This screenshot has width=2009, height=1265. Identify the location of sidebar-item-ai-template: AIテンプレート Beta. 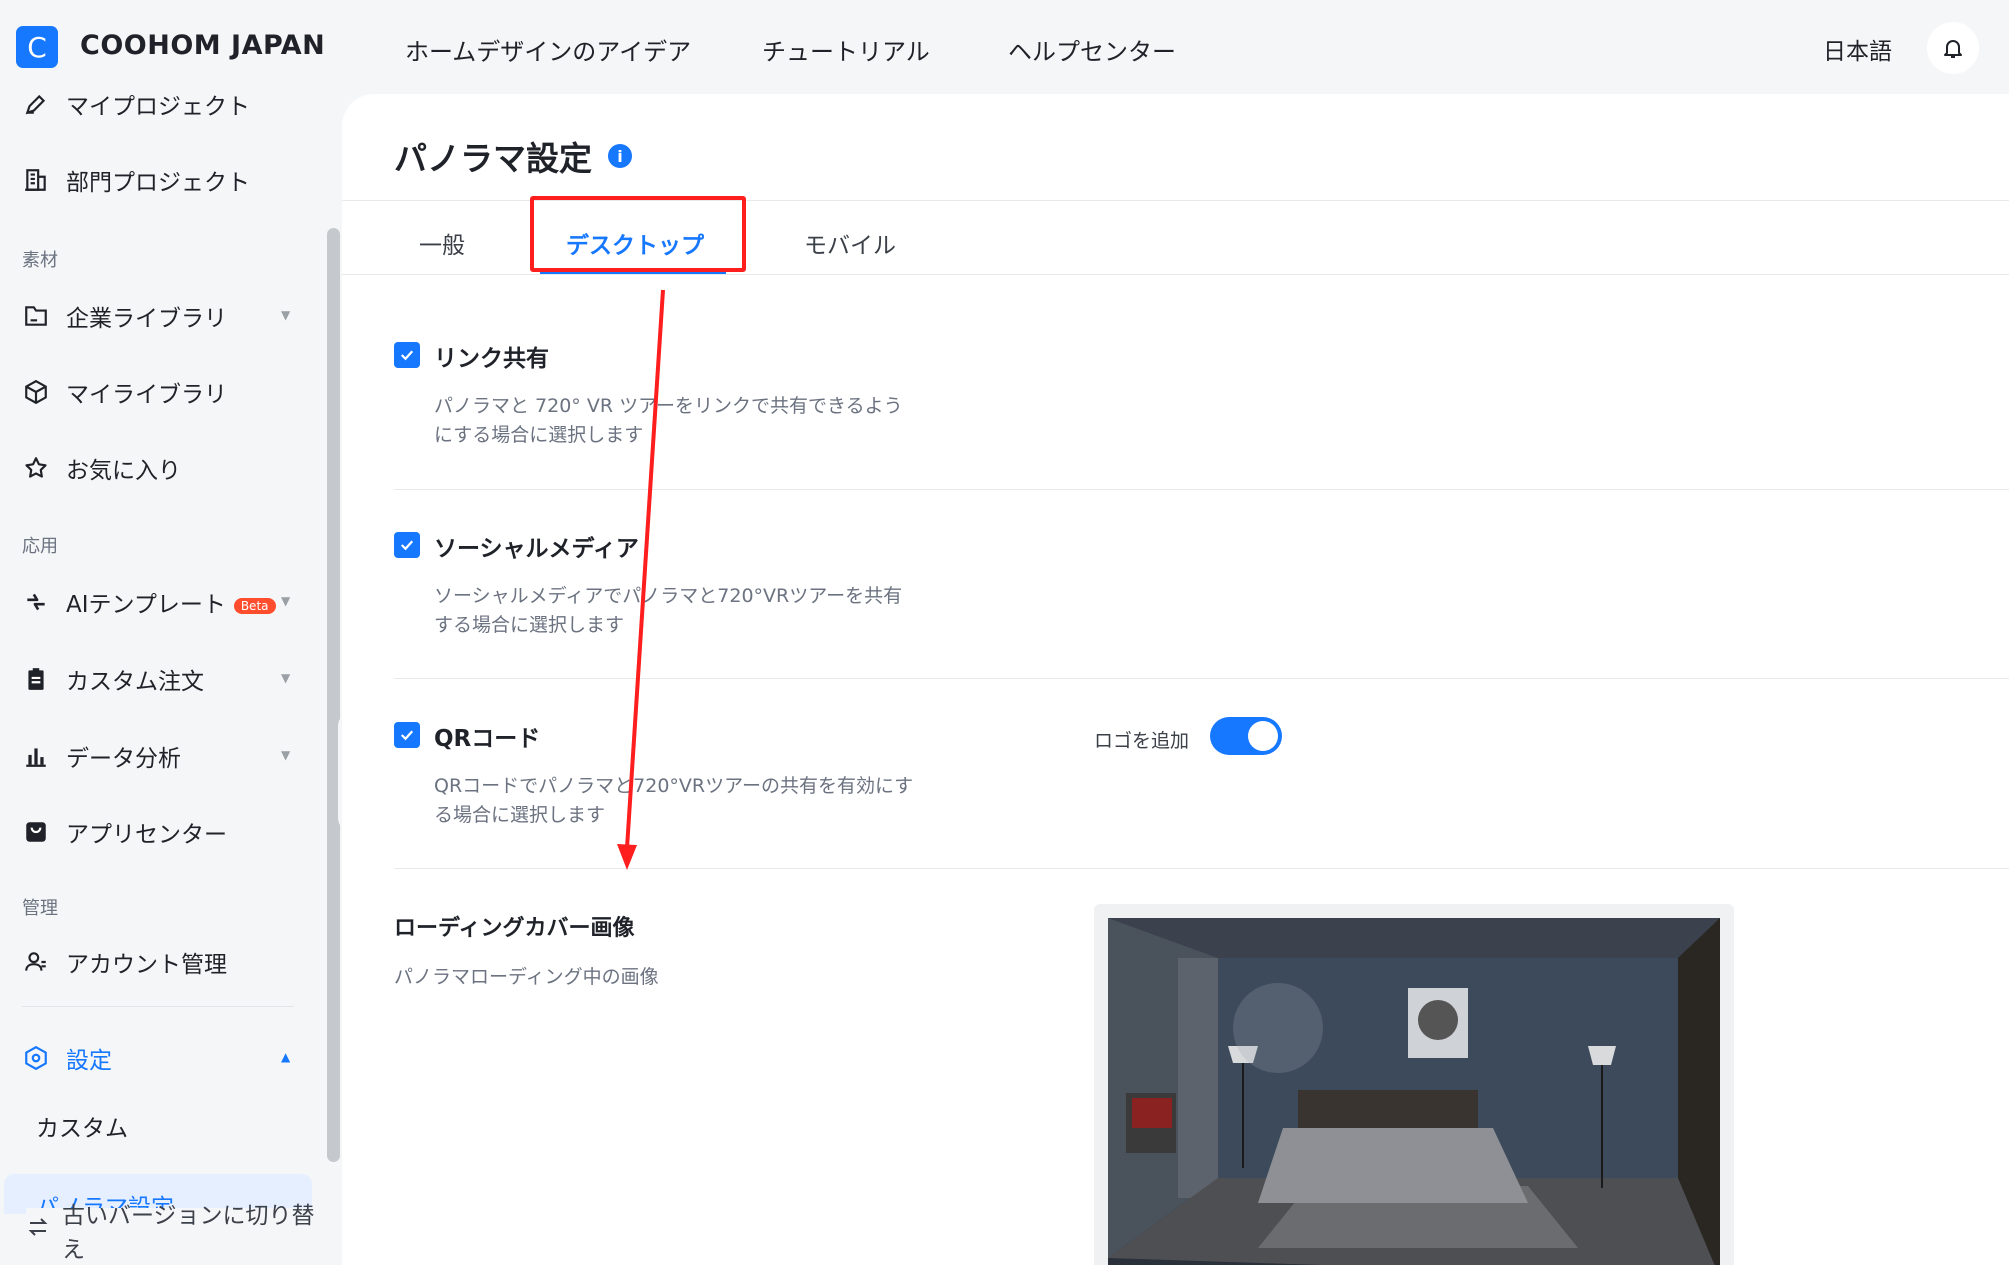
(149, 602).